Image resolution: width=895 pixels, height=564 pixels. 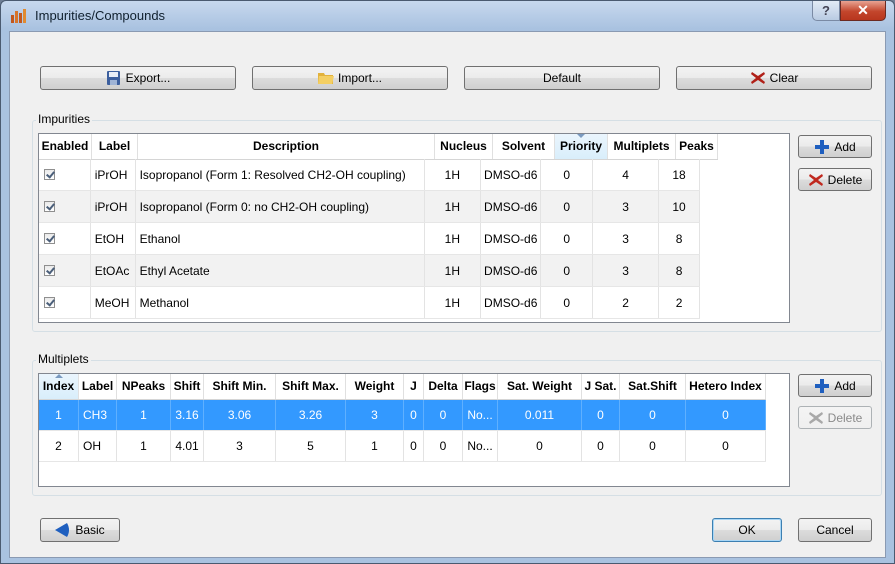 What do you see at coordinates (835, 385) in the screenshot?
I see `multiplets-add-button: Add` at bounding box center [835, 385].